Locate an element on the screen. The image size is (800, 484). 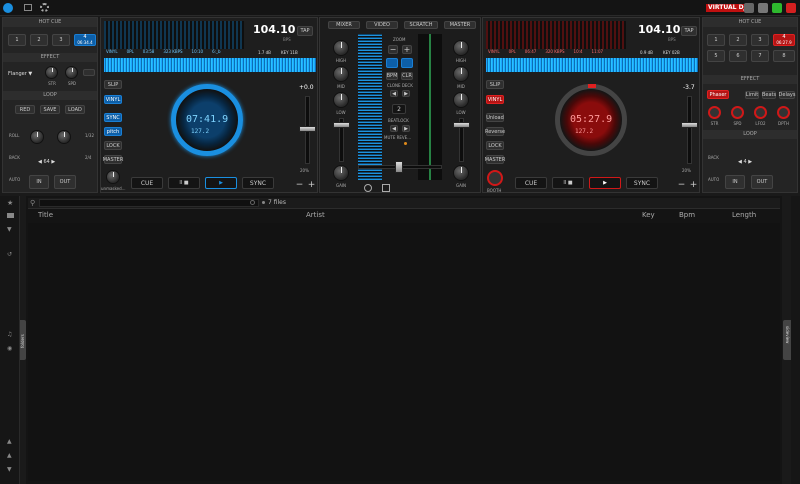
right-hotcue-8-button: 8 is located at coordinates (784, 56).